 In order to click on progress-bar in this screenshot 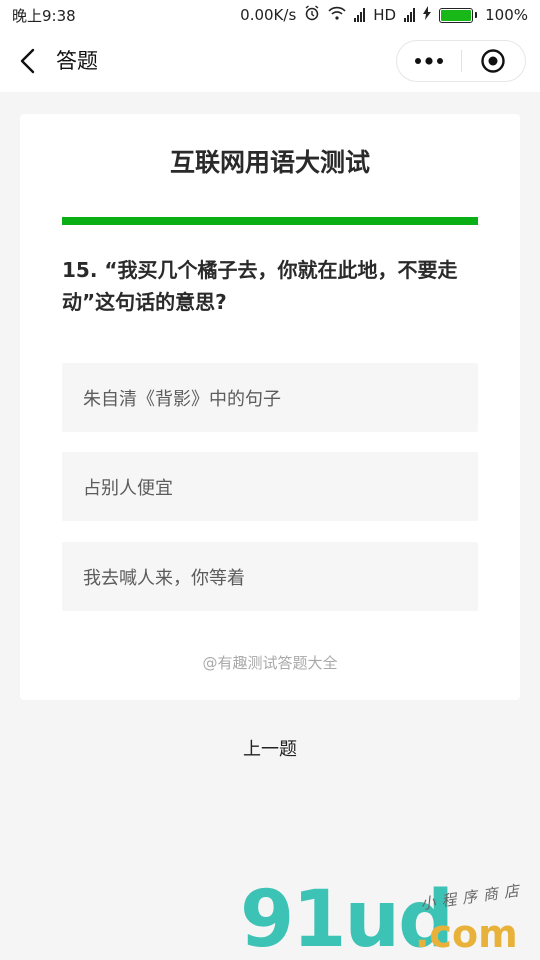, I will do `click(270, 221)`.